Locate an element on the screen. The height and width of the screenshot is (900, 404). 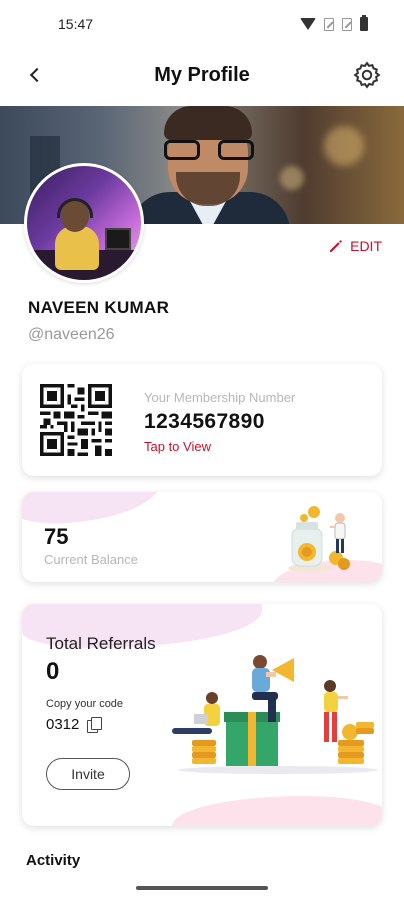
battery-icon is located at coordinates (364, 23).